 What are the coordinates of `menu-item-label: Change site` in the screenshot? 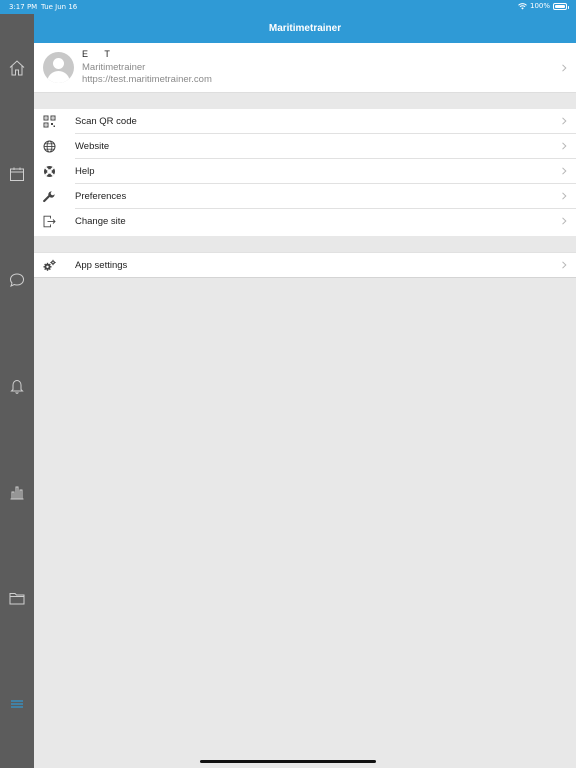 It's located at (100, 221).